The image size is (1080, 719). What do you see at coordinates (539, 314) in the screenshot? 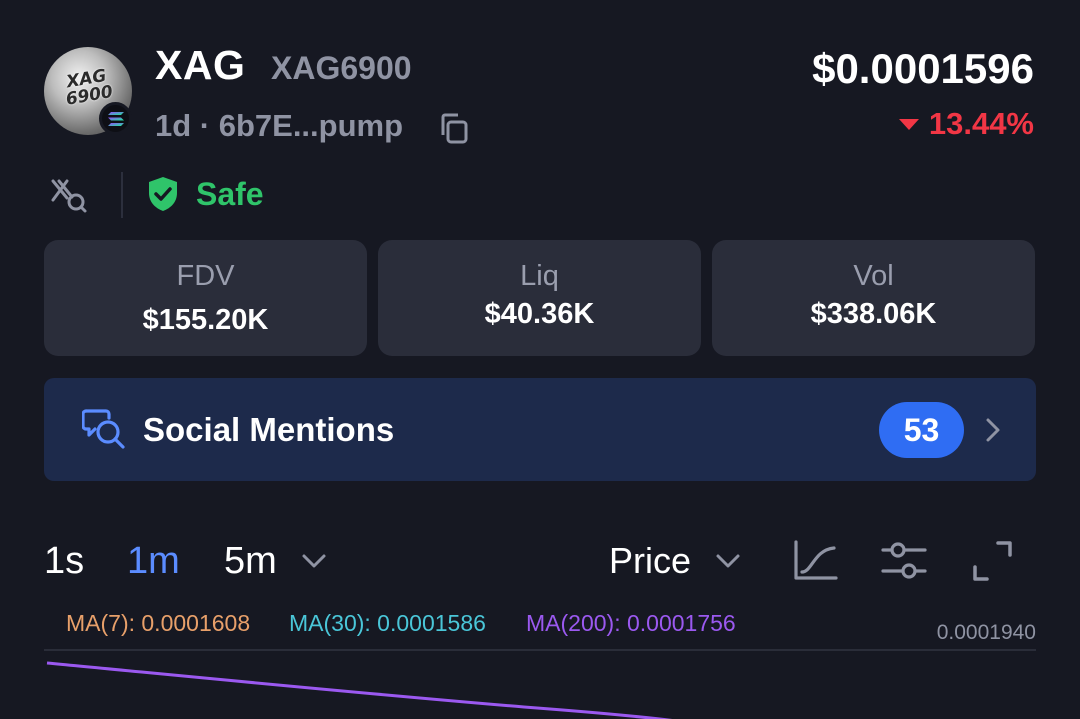
I see `stat-value: $40.36K` at bounding box center [539, 314].